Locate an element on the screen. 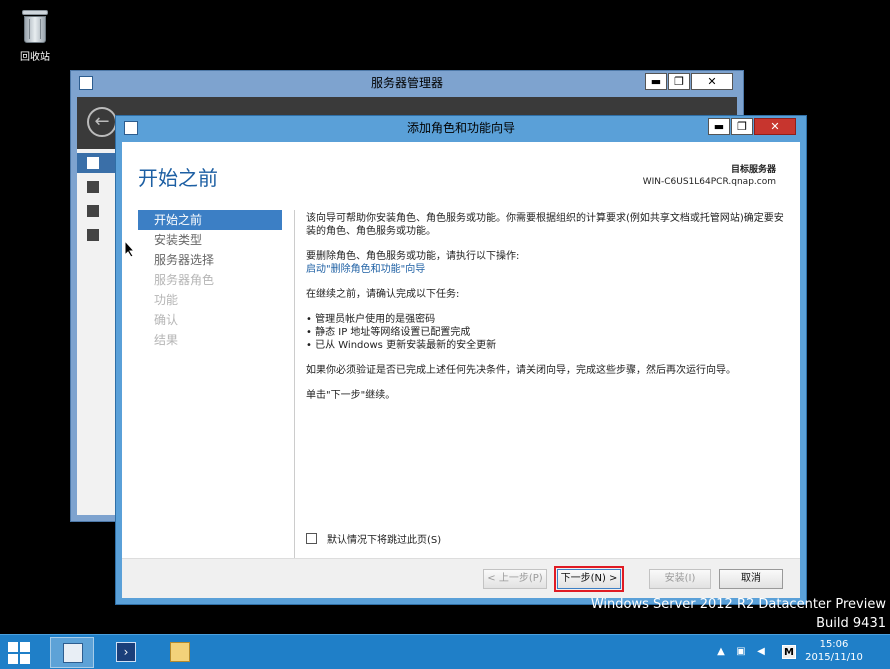 This screenshot has height=669, width=890. wizard-titlebar: 添加角色和功能向导 ▬ ❐ ✕ is located at coordinates (461, 128).